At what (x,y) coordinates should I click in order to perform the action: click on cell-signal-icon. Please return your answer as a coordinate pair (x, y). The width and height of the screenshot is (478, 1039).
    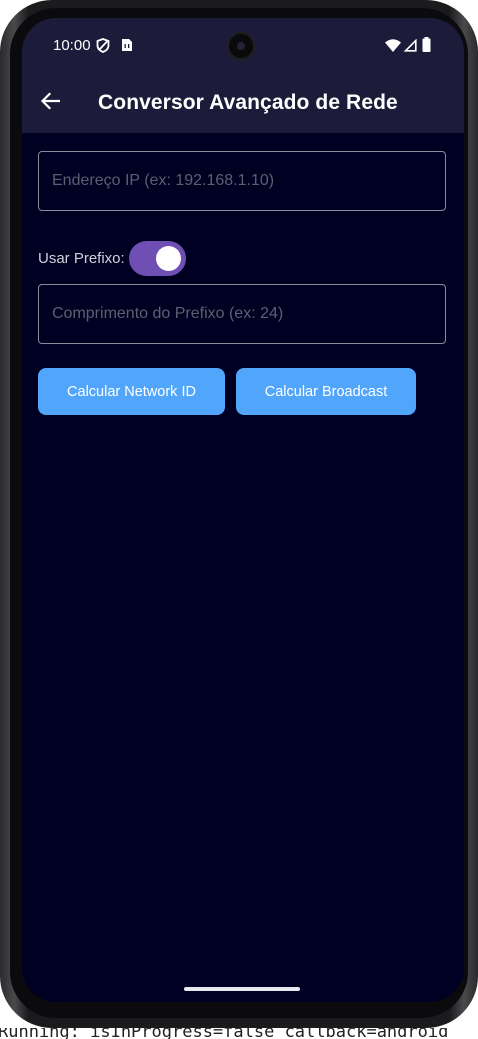
    Looking at the image, I should click on (410, 47).